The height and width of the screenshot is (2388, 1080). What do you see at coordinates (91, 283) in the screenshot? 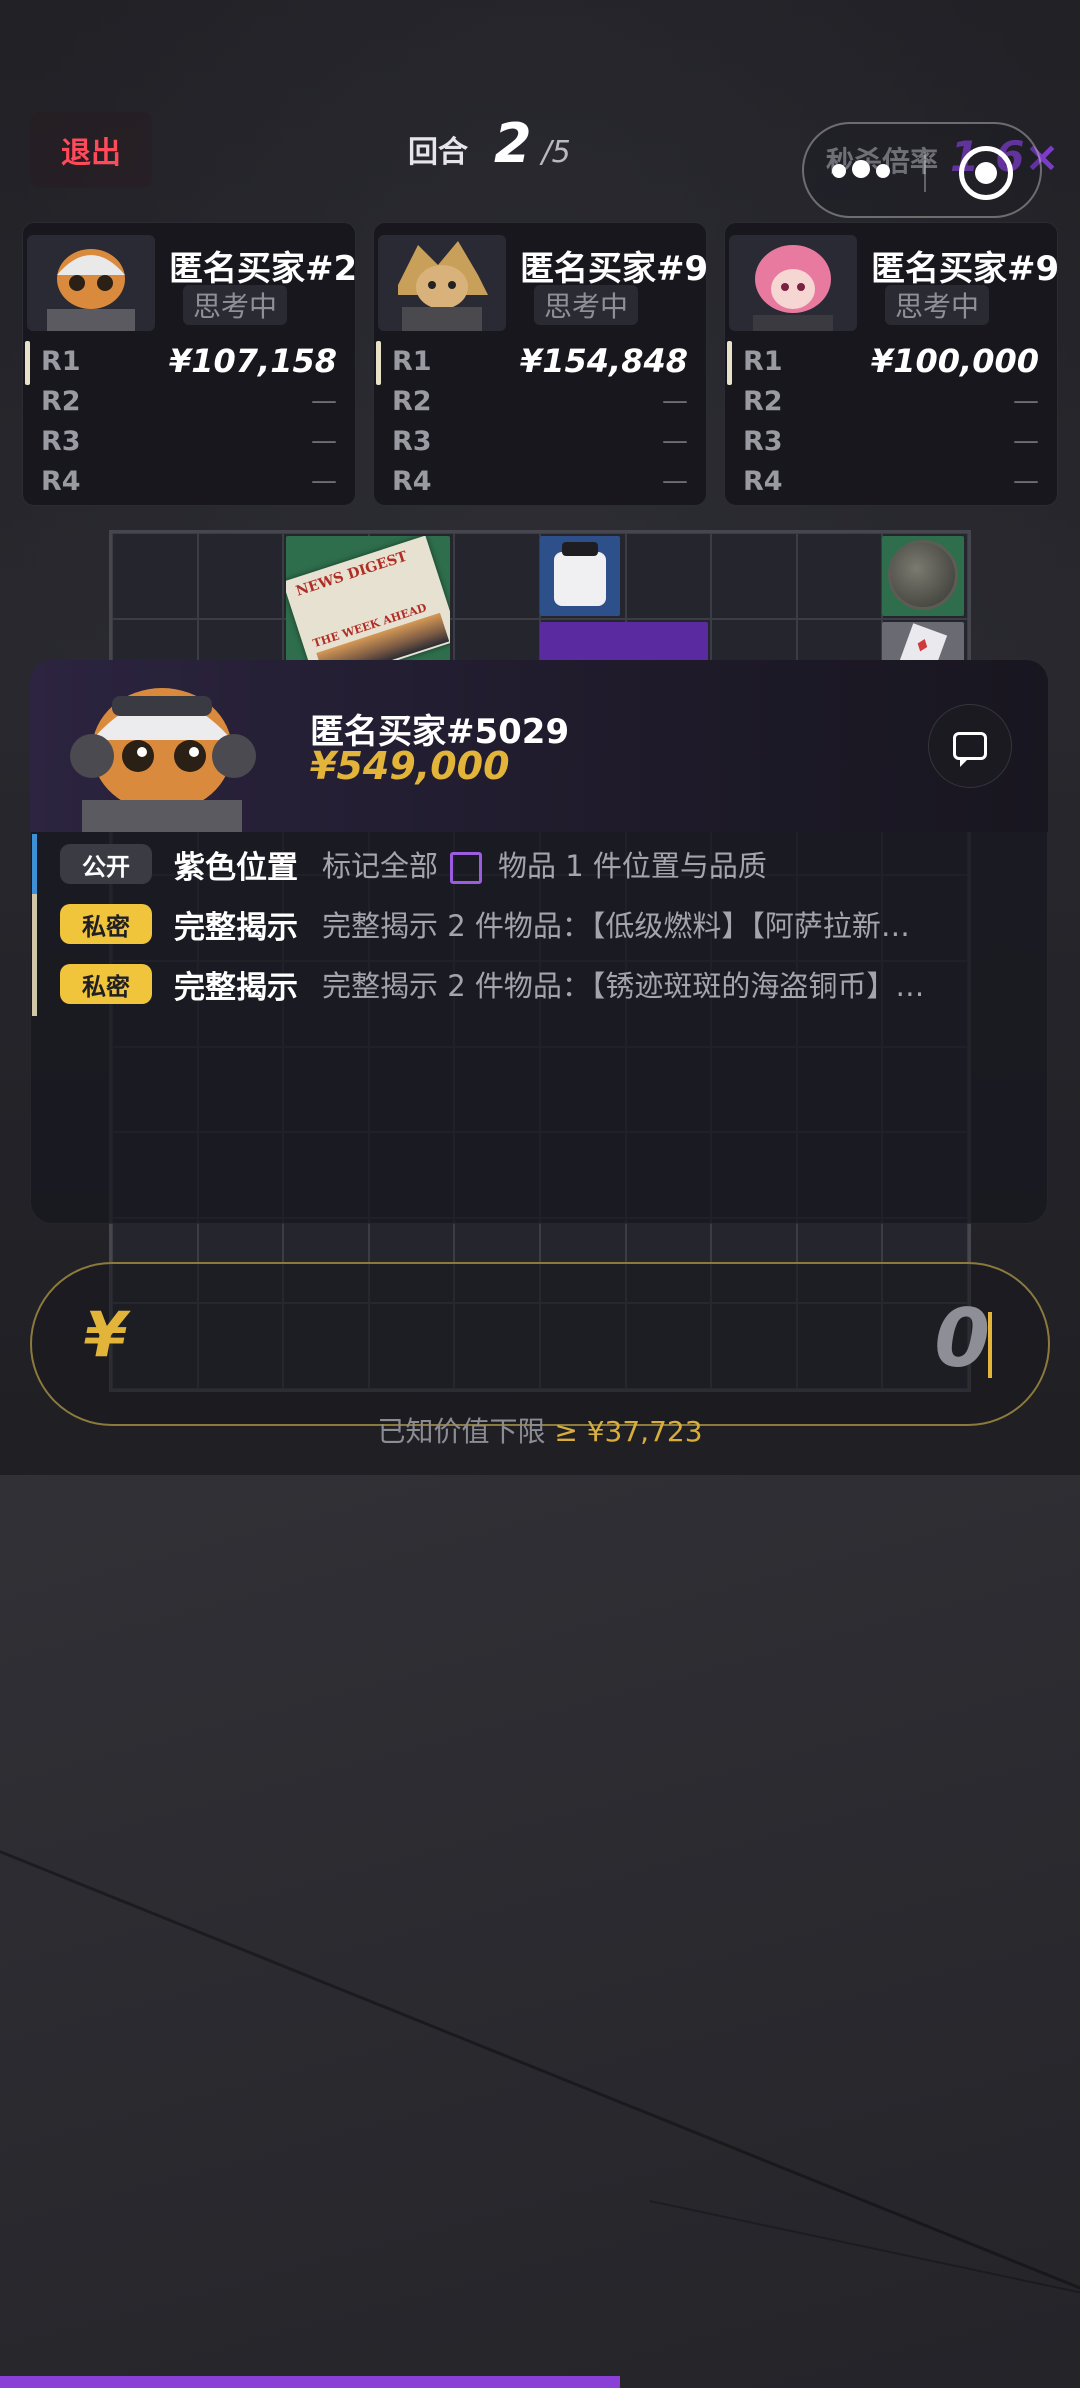
I see `cat-pilot-avatar` at bounding box center [91, 283].